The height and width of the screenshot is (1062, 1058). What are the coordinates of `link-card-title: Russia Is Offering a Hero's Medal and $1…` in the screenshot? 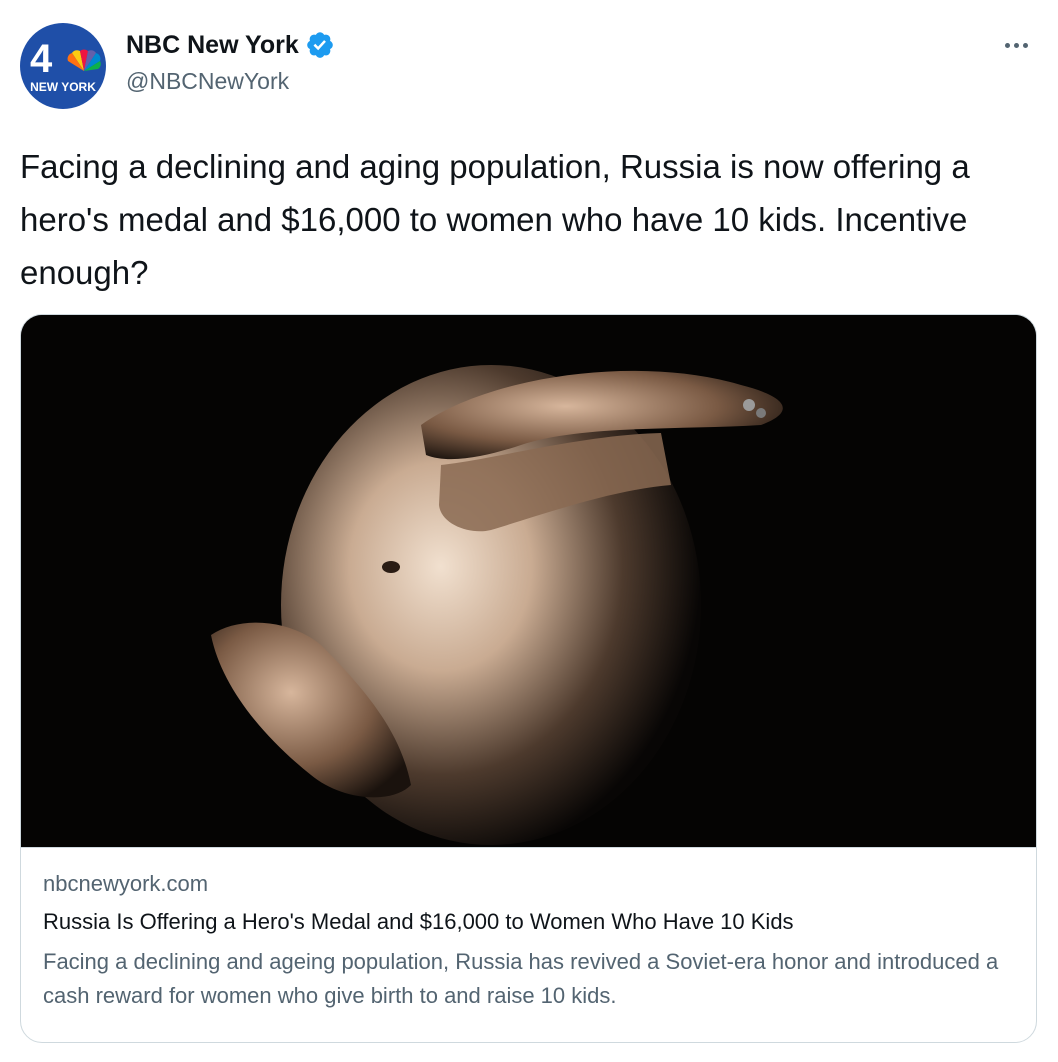 It's located at (528, 922).